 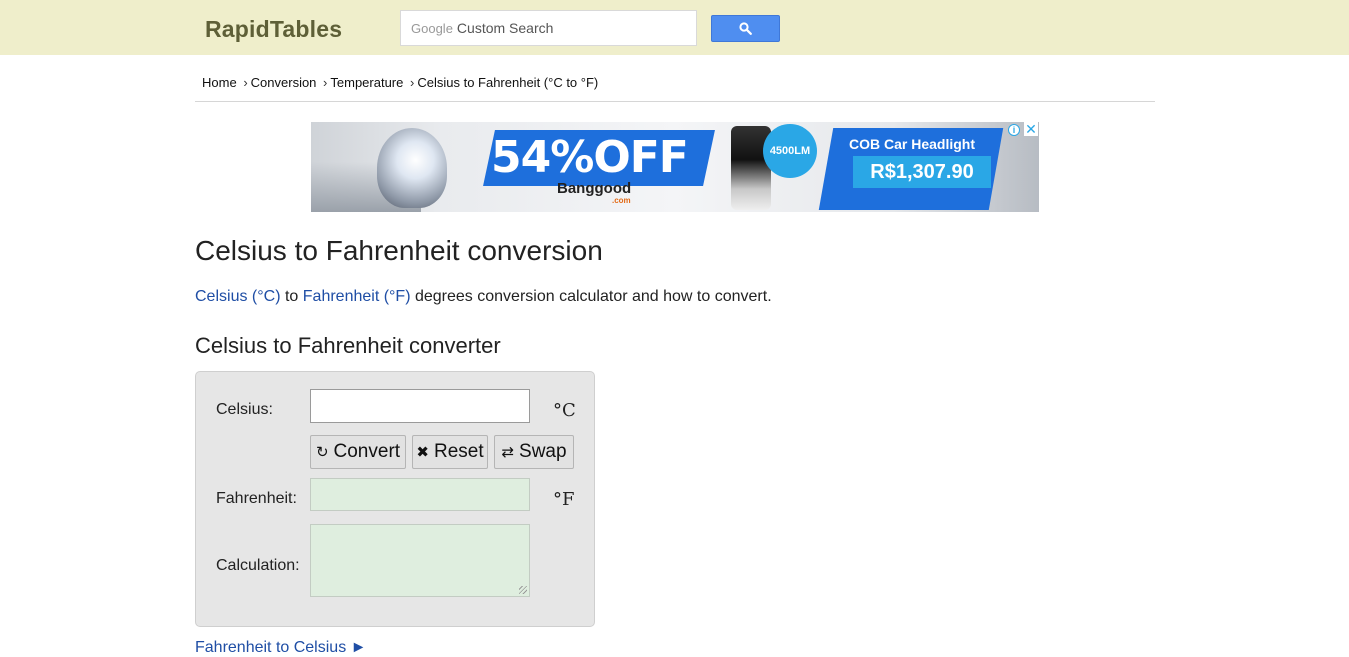 I want to click on ad-brand-sub: .com, so click(x=621, y=200).